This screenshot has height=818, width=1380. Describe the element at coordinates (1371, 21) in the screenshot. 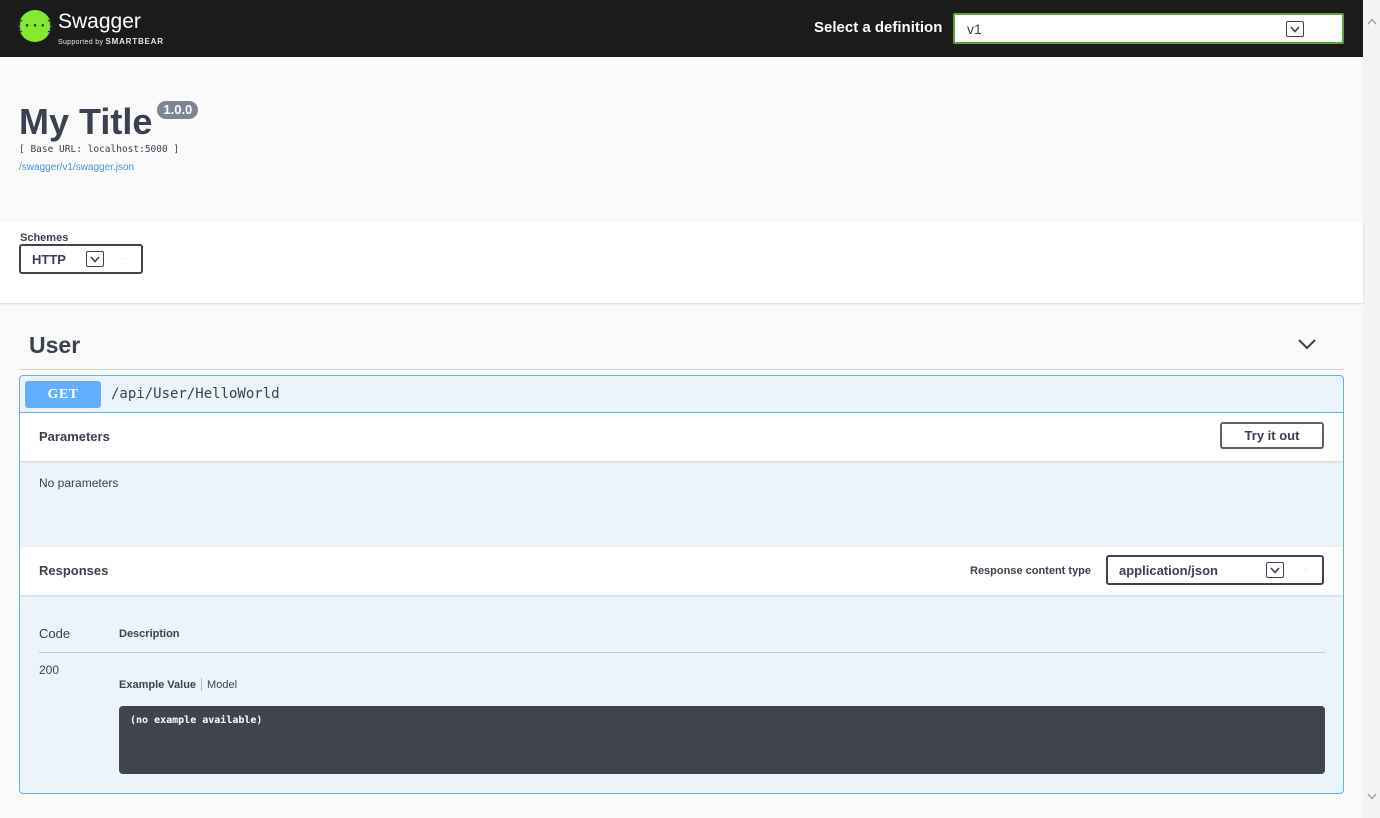

I see `scroll-up-icon` at that location.